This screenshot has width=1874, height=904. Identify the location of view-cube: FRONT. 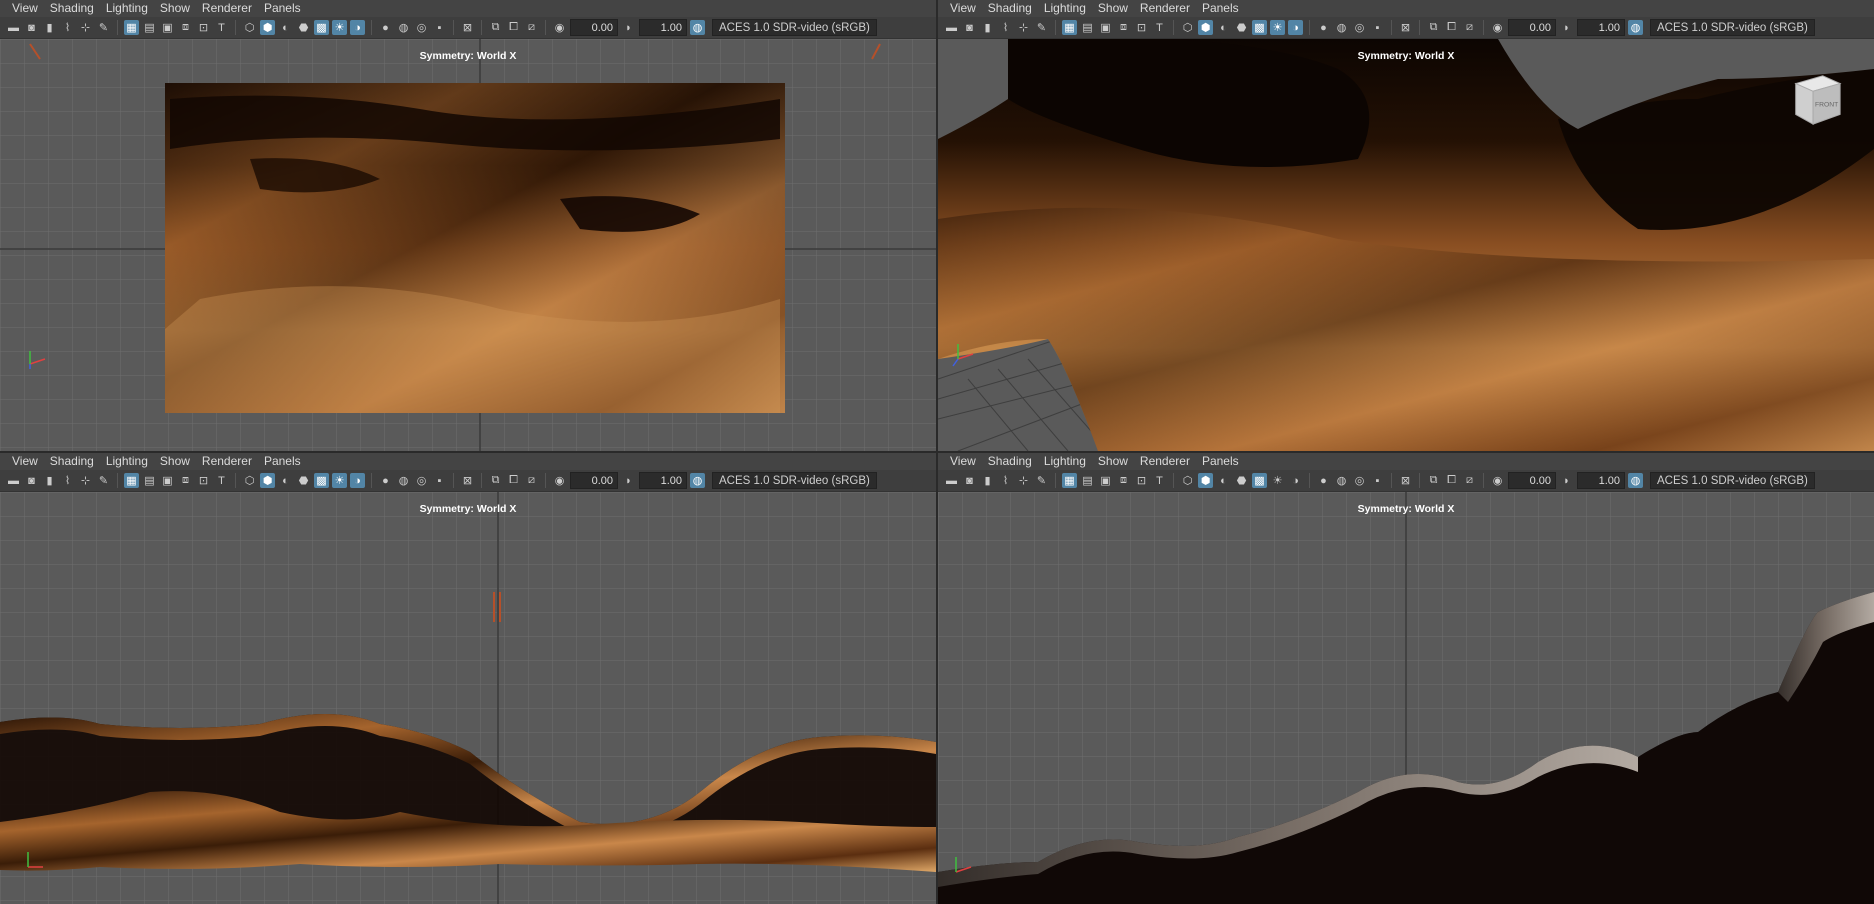
(1815, 99).